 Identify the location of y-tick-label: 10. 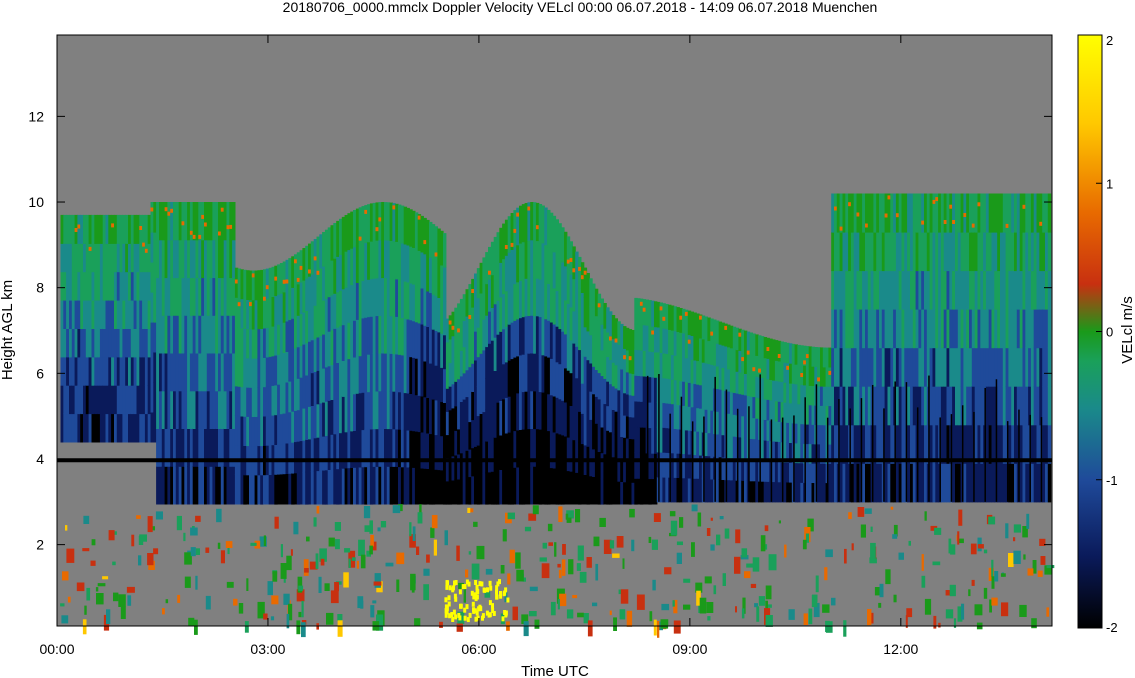
(36, 202).